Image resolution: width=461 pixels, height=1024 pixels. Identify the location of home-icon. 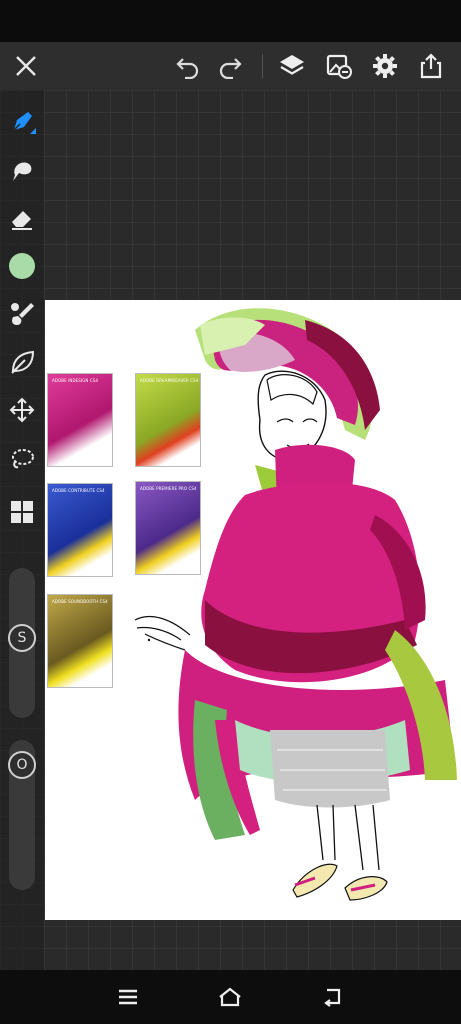
(230, 997).